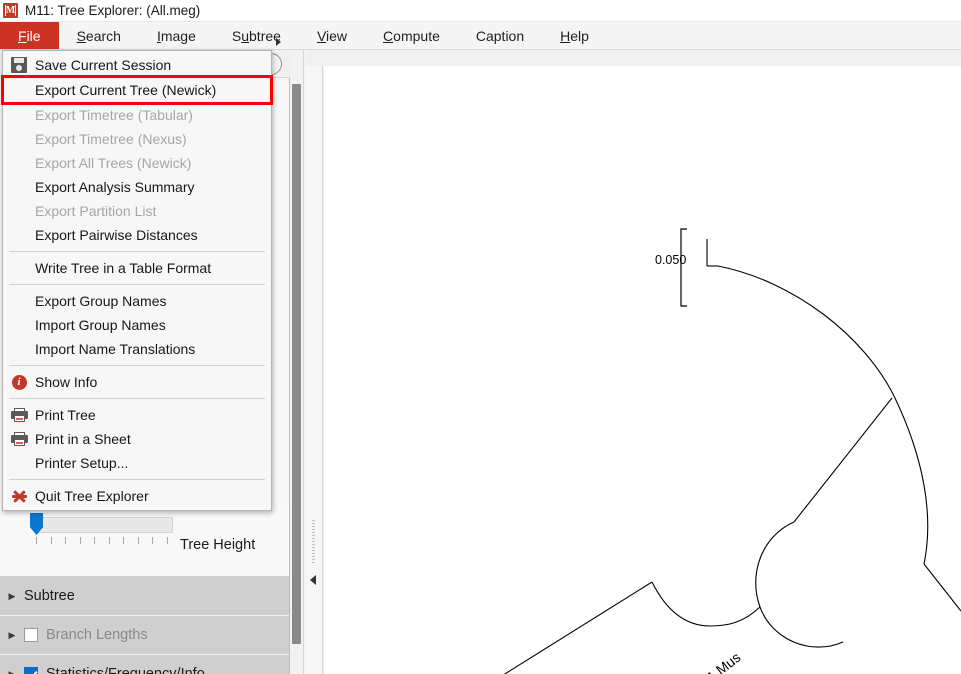 Image resolution: width=961 pixels, height=674 pixels. What do you see at coordinates (314, 362) in the screenshot?
I see `panel-splitter` at bounding box center [314, 362].